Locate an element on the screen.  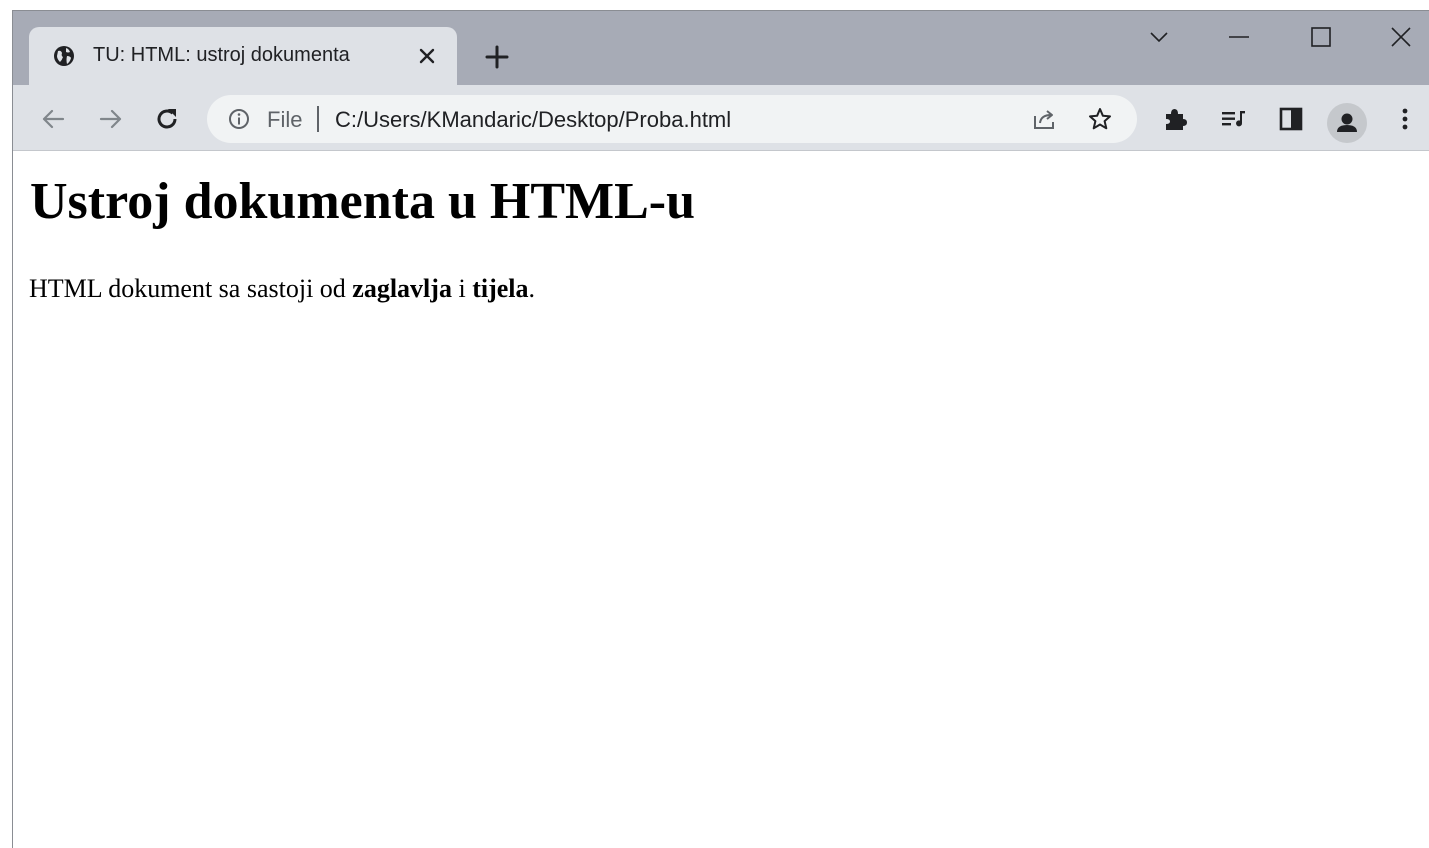
reading-list-icon is located at coordinates (1233, 119).